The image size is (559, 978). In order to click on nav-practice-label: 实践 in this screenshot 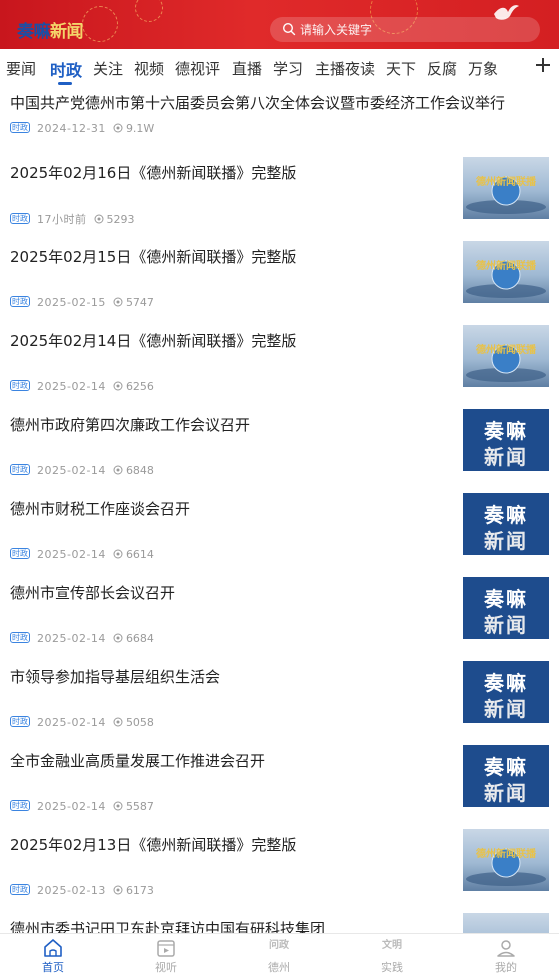, I will do `click(392, 967)`.